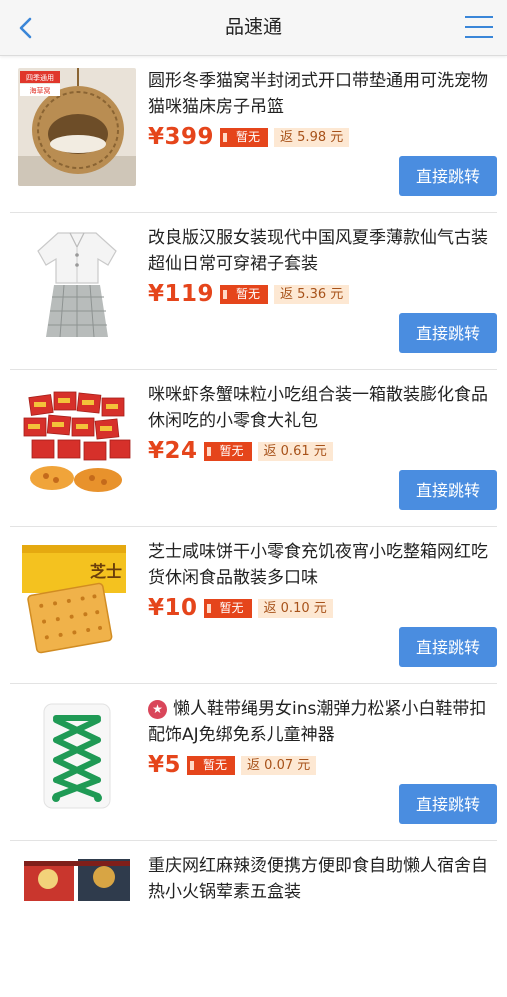 The width and height of the screenshot is (507, 997). I want to click on rebate-badge: 返 0.07 元, so click(279, 765).